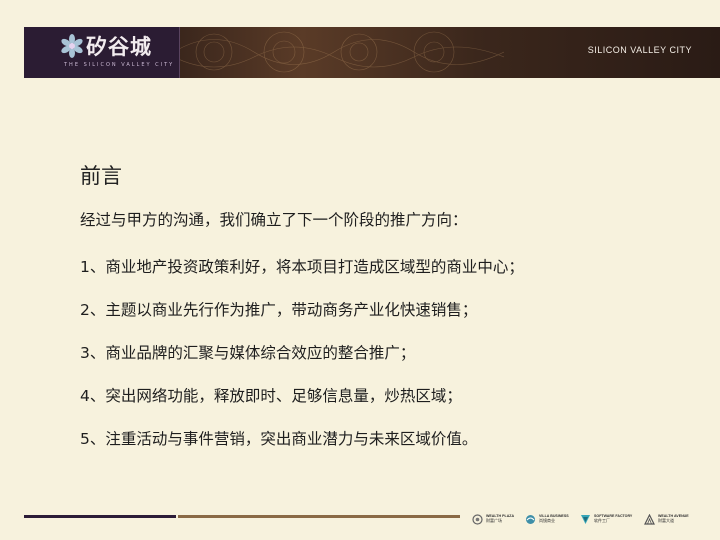 The image size is (720, 540). What do you see at coordinates (271, 396) in the screenshot?
I see `list-item: 4、突出网络功能，释放即时、足够信息量，炒热区域；` at bounding box center [271, 396].